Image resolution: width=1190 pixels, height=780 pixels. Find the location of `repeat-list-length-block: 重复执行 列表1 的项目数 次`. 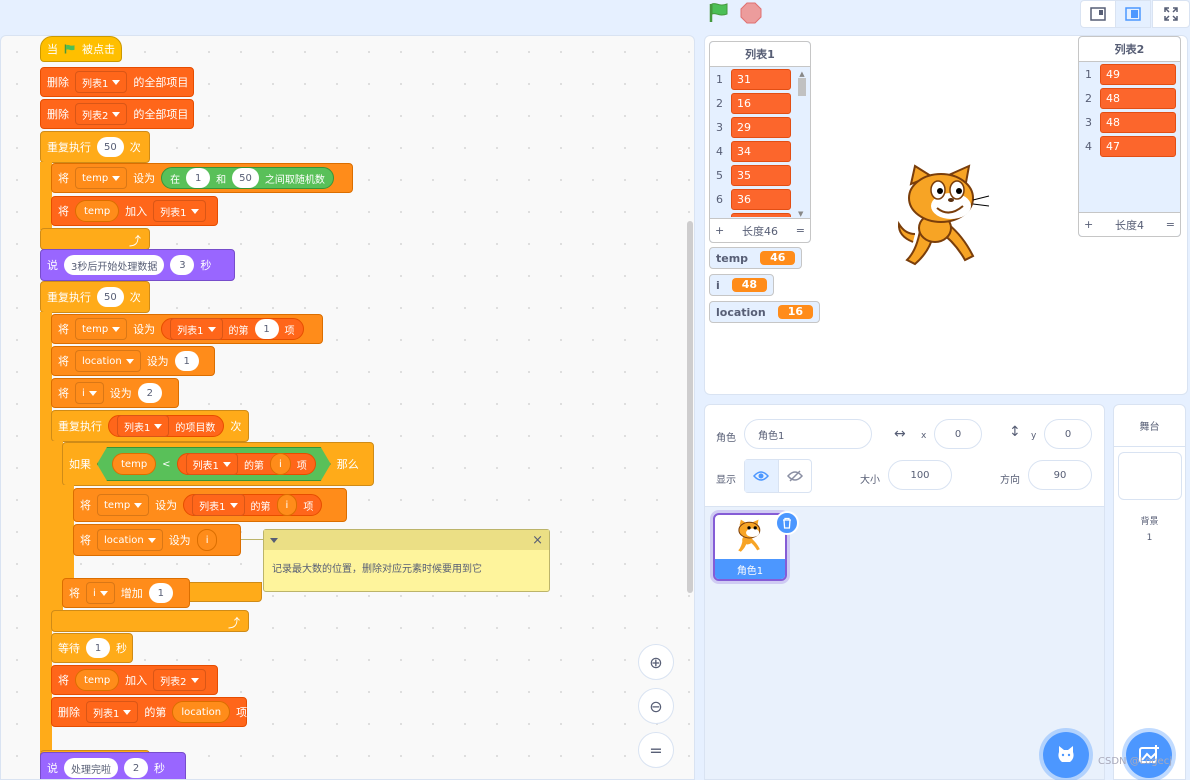

repeat-list-length-block: 重复执行 列表1 的项目数 次 is located at coordinates (150, 426).